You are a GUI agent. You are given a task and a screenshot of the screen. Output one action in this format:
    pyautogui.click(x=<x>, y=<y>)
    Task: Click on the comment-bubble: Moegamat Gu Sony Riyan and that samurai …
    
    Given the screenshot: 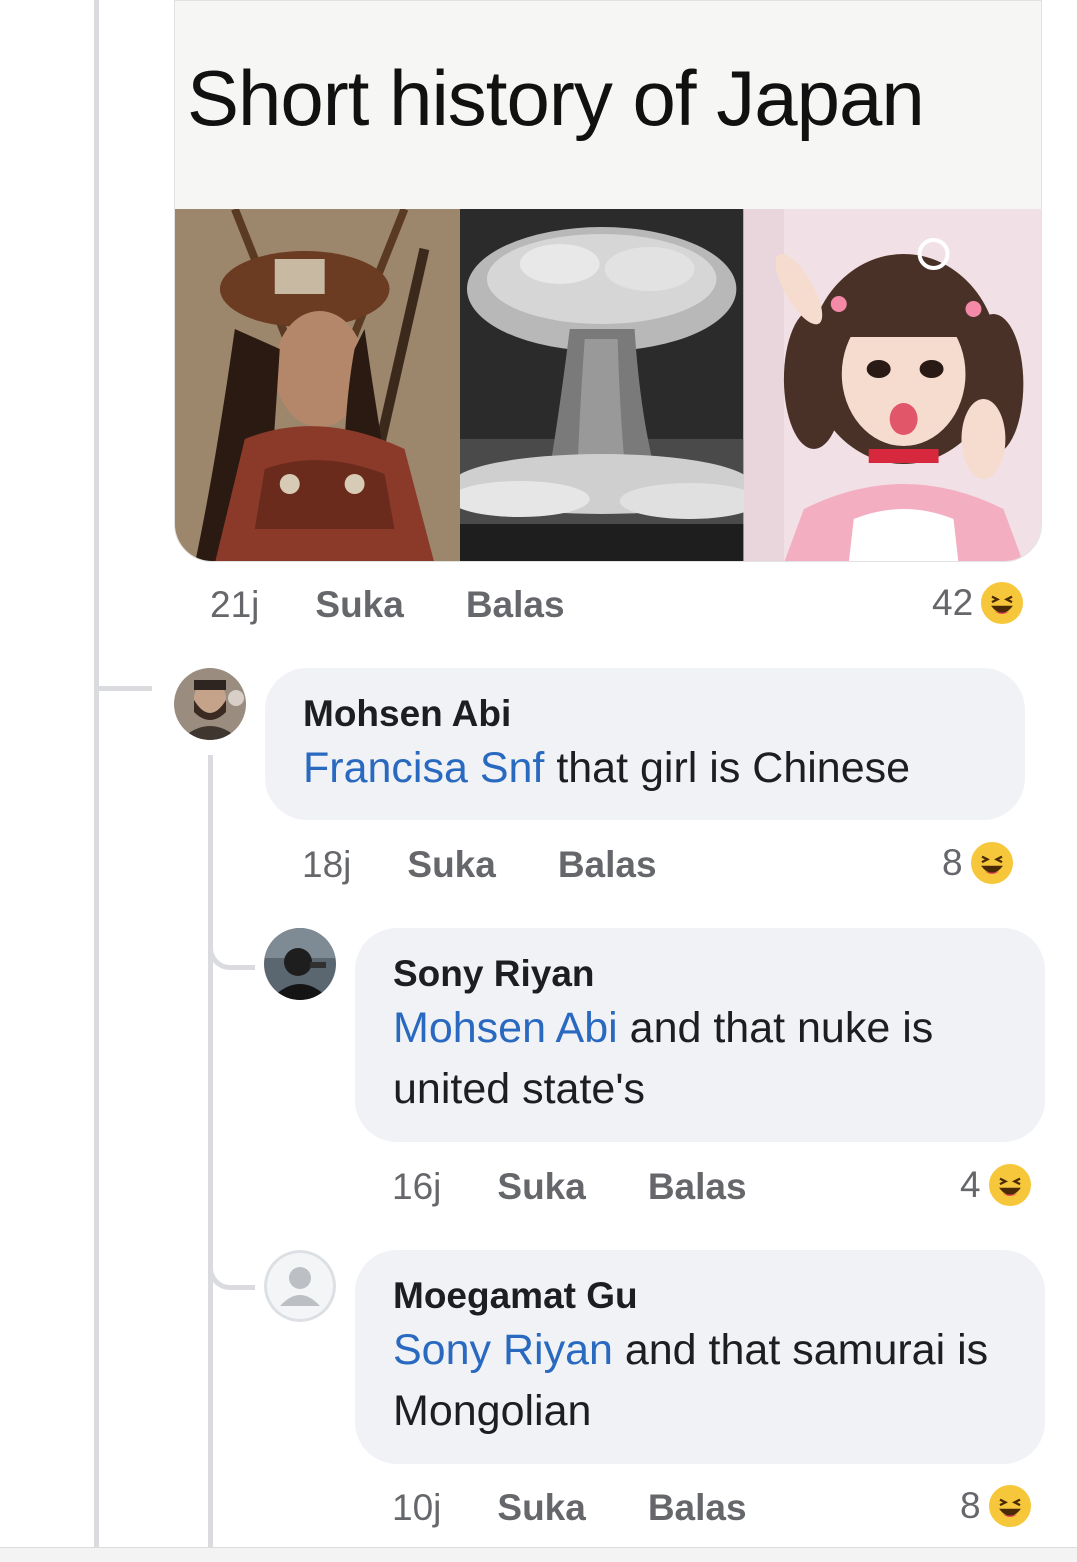 What is the action you would take?
    pyautogui.click(x=700, y=1357)
    